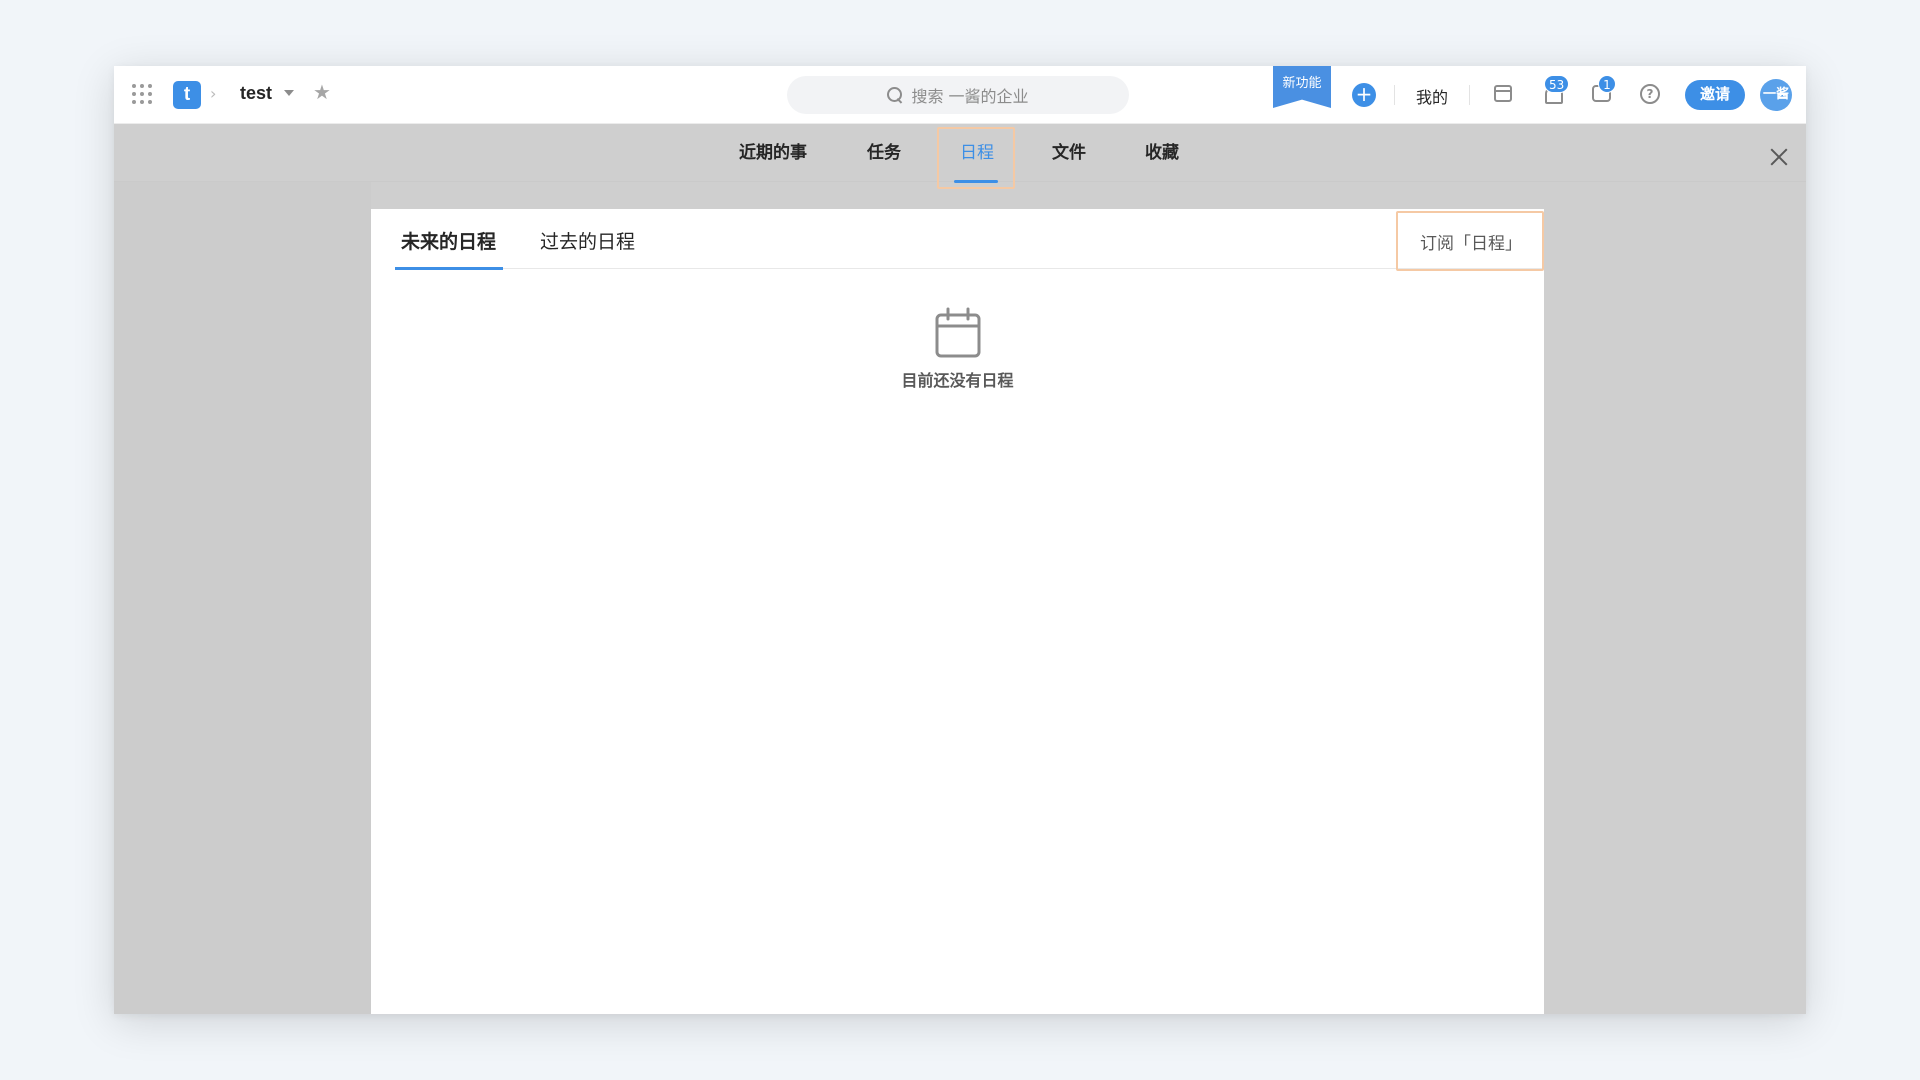  What do you see at coordinates (1364, 95) in the screenshot?
I see `add-icon: +` at bounding box center [1364, 95].